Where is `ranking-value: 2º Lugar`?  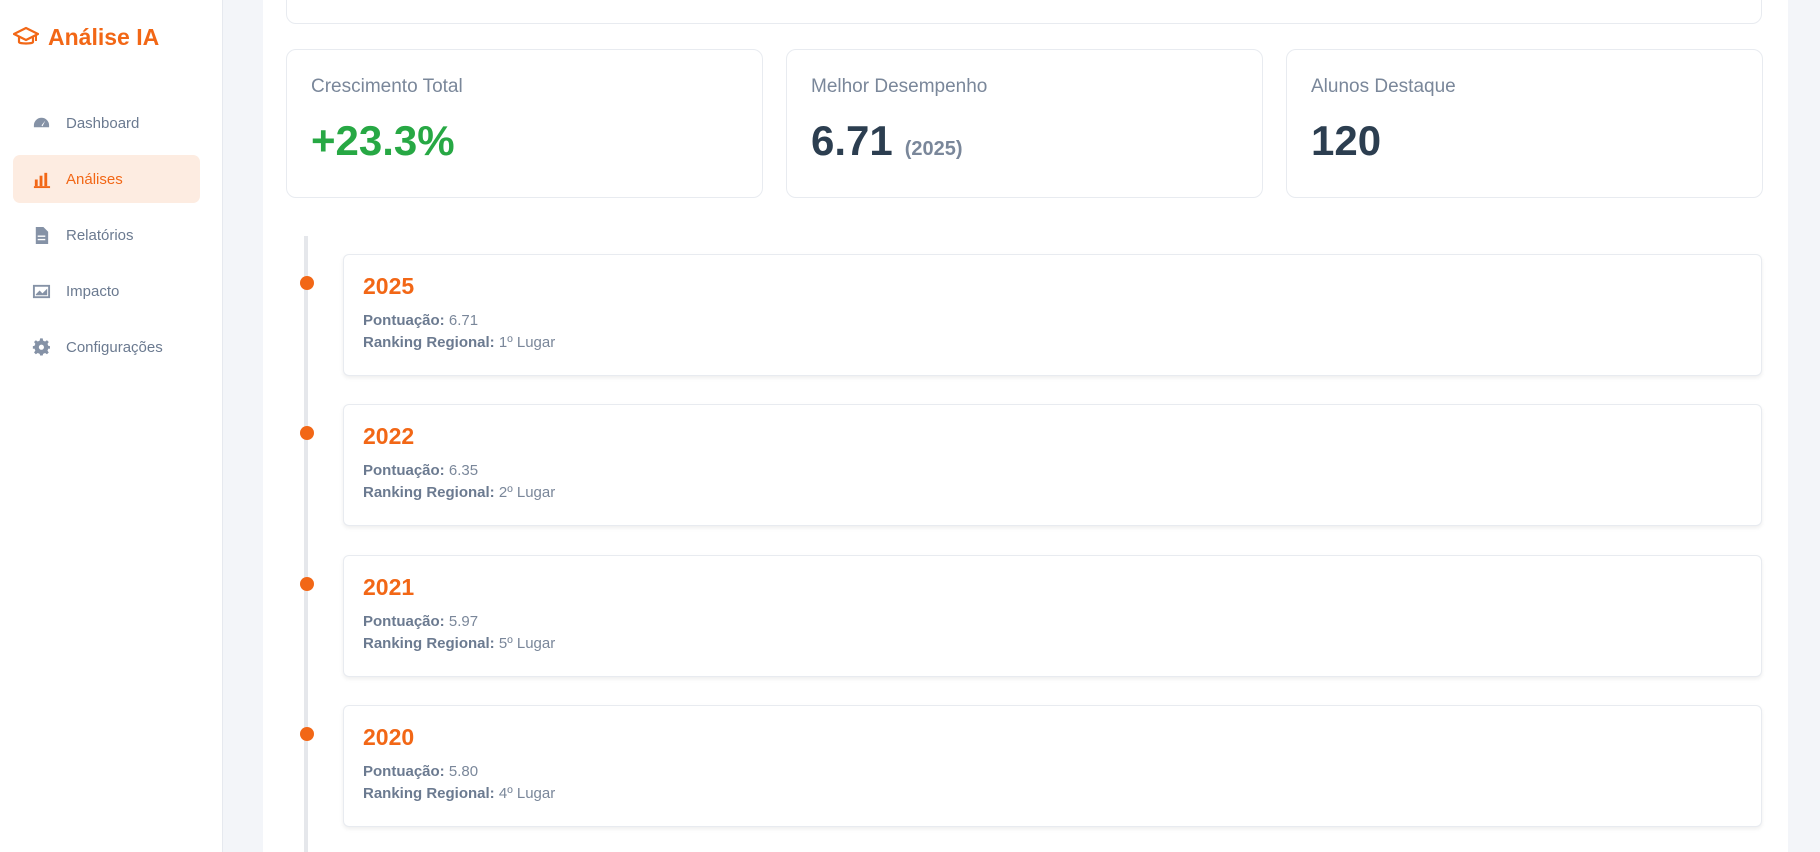 ranking-value: 2º Lugar is located at coordinates (527, 492).